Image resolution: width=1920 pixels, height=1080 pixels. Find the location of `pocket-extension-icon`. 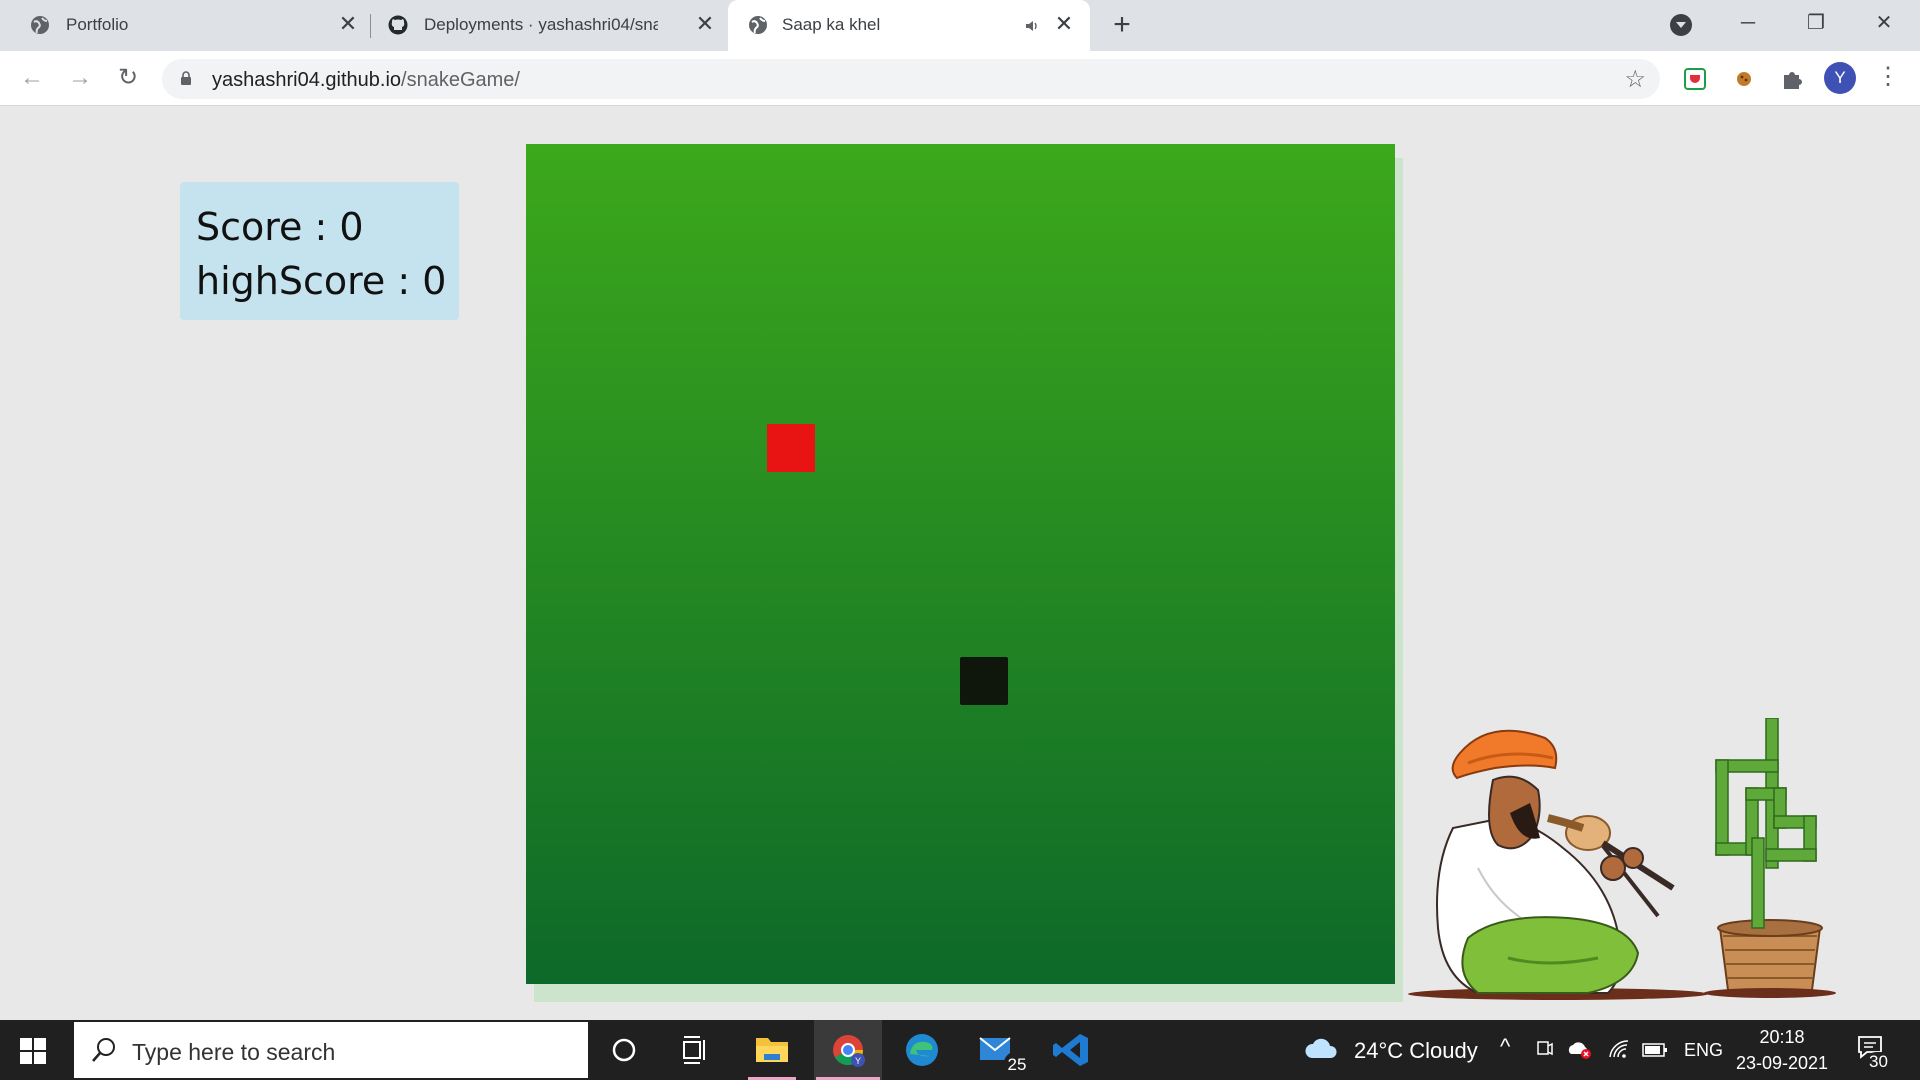

pocket-extension-icon is located at coordinates (1695, 79).